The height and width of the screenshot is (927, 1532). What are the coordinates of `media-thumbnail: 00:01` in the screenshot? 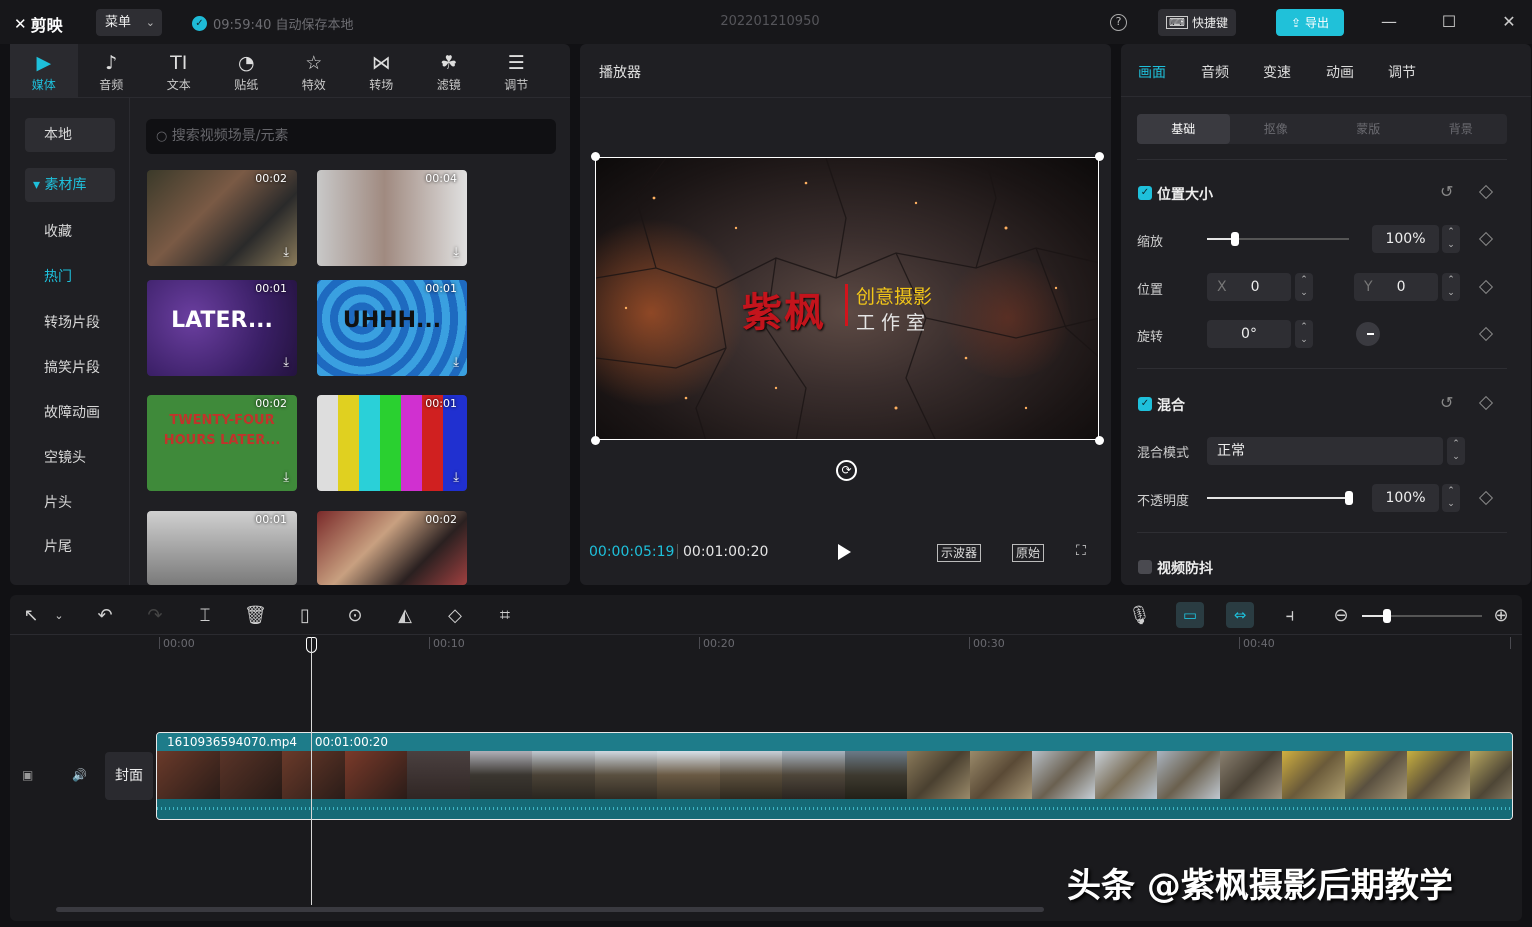 It's located at (222, 548).